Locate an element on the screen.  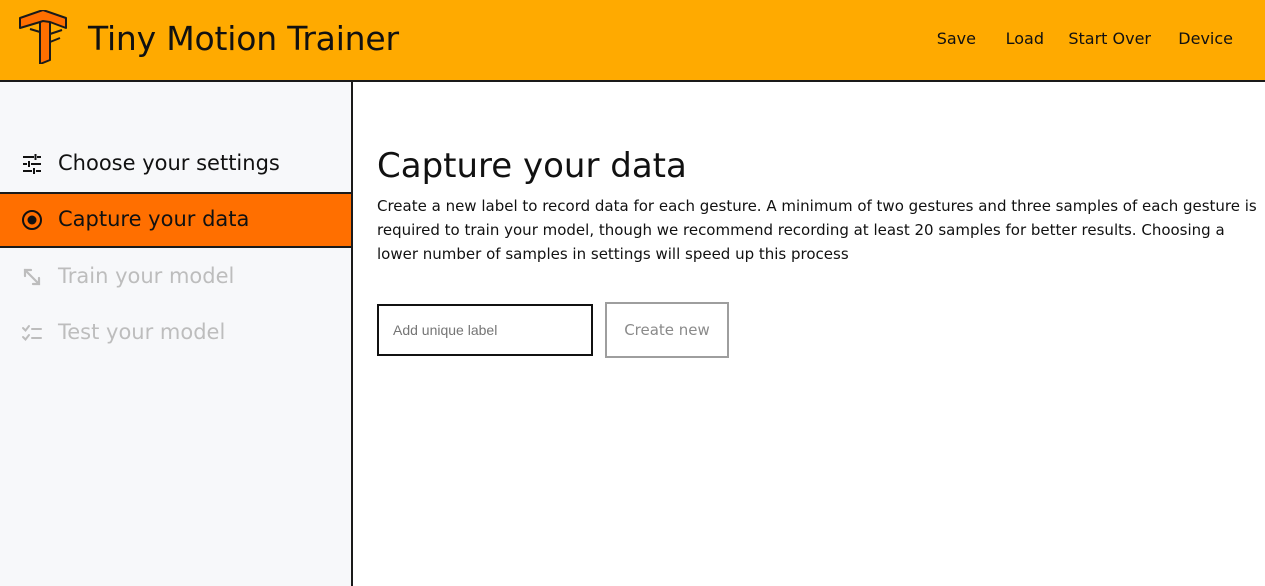
expand-arrows-icon is located at coordinates (32, 277).